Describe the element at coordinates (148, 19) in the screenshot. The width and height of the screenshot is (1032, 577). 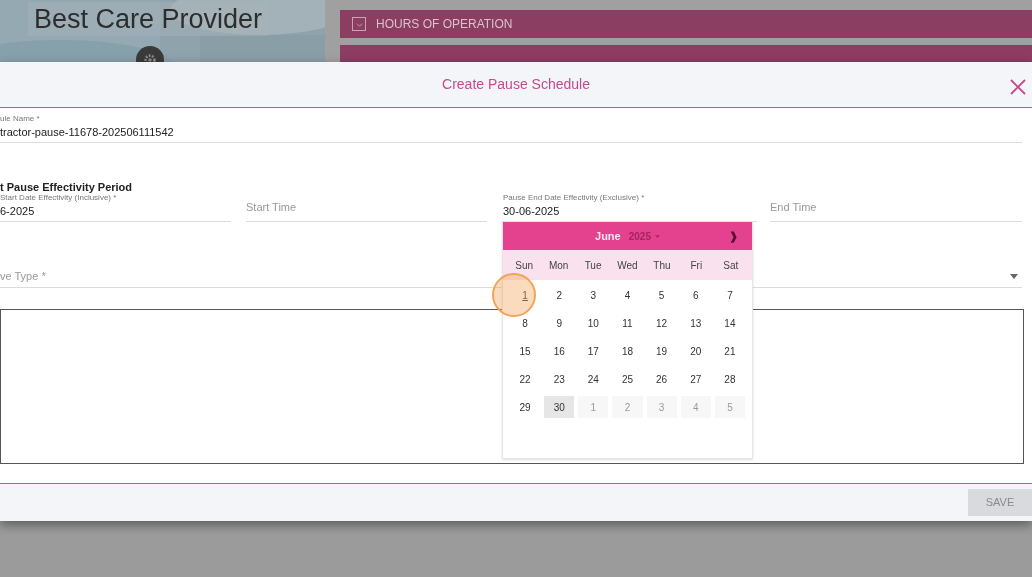
I see `provider-name: Best Care Provider` at that location.